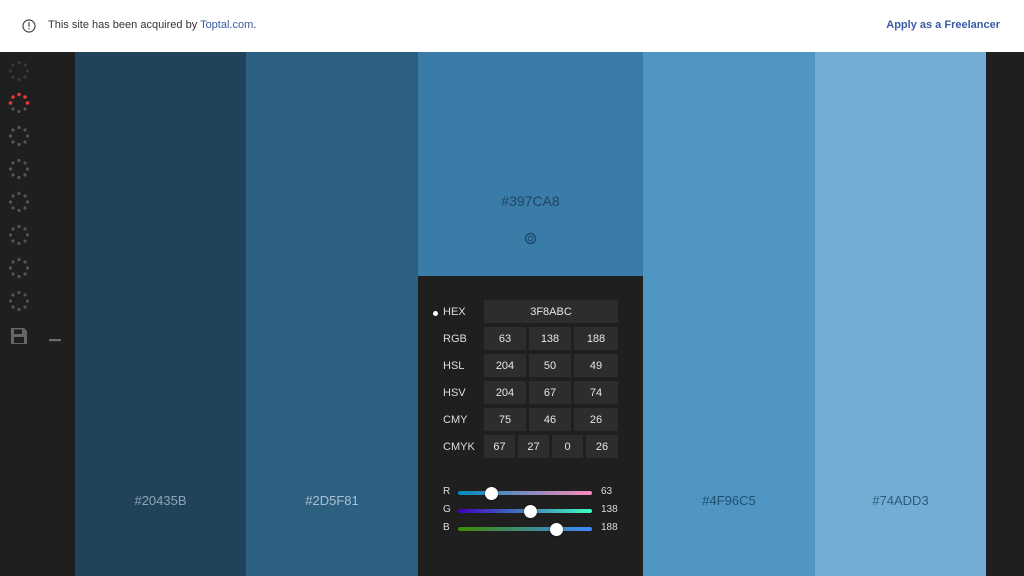 The height and width of the screenshot is (576, 1024). I want to click on hsl-h-field: 204, so click(505, 365).